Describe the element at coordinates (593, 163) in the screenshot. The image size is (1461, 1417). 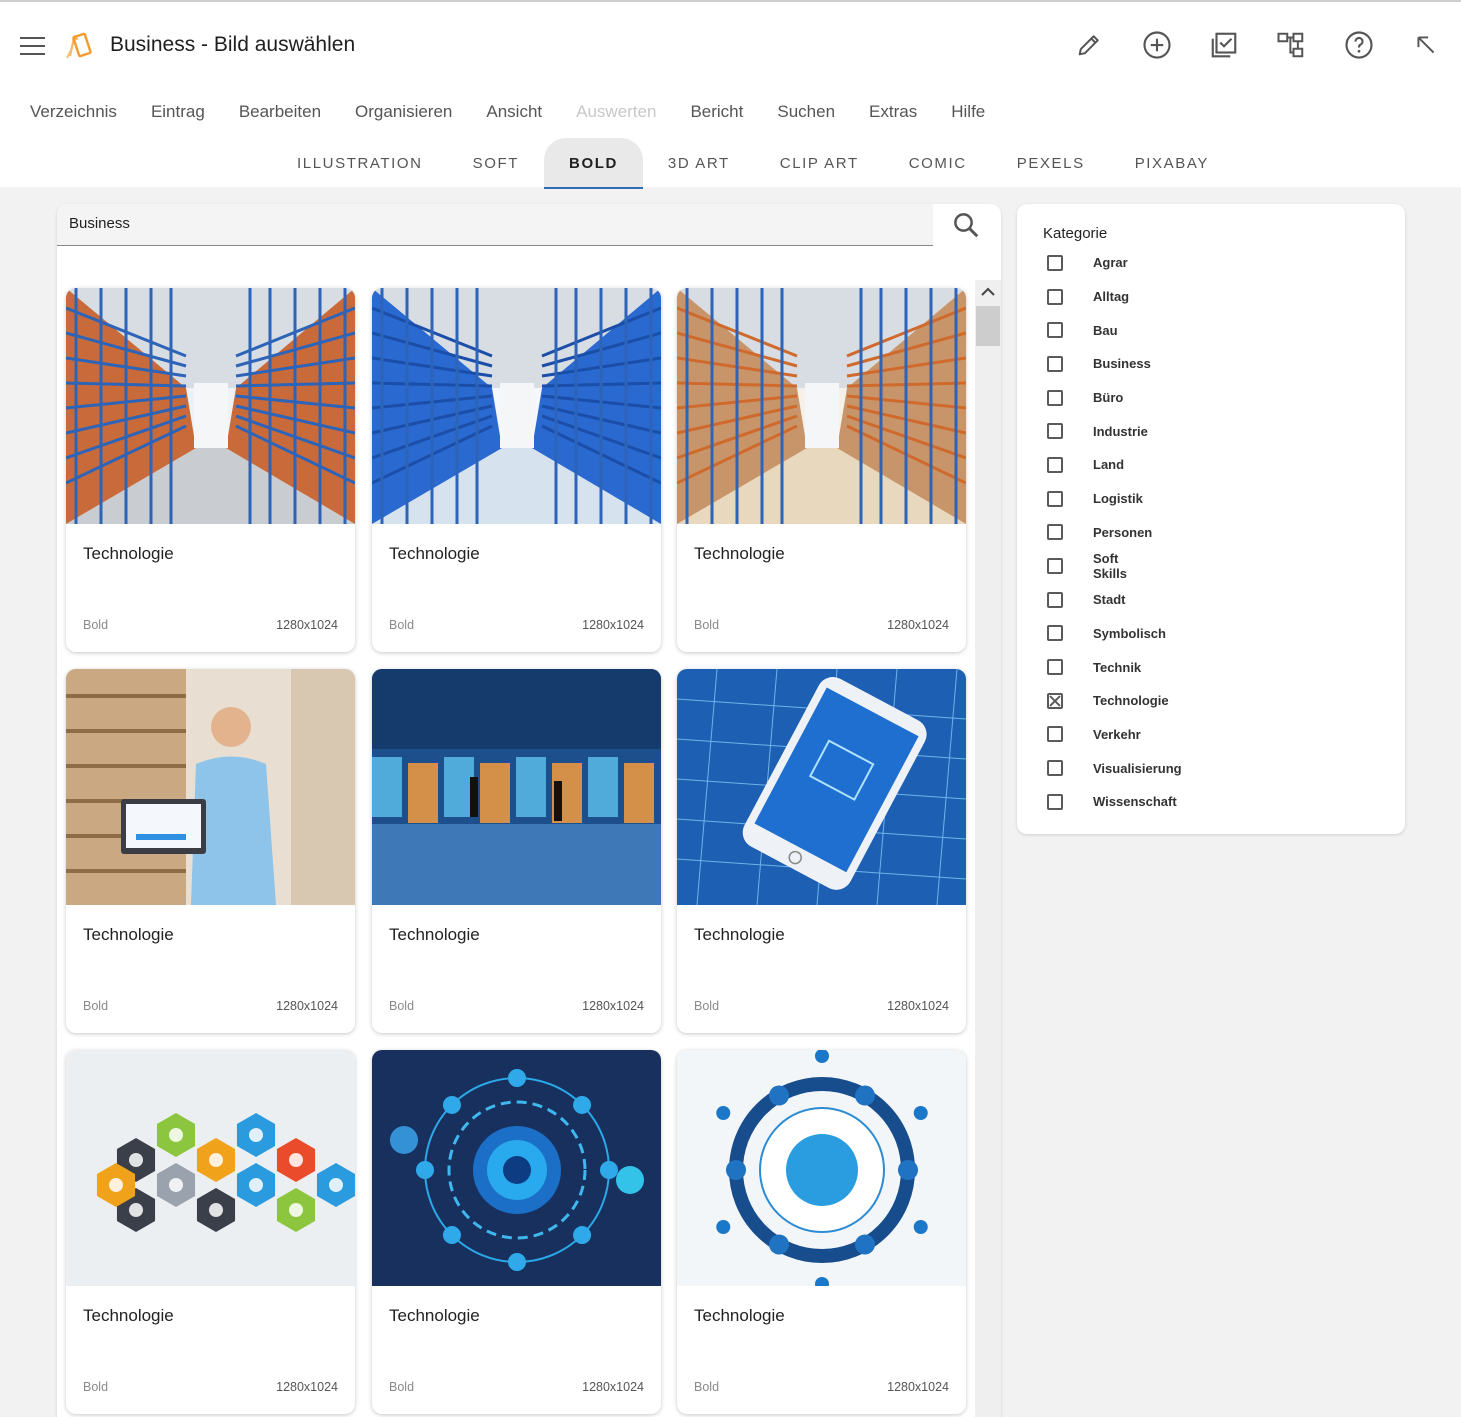
I see `tab-bold: Bold` at that location.